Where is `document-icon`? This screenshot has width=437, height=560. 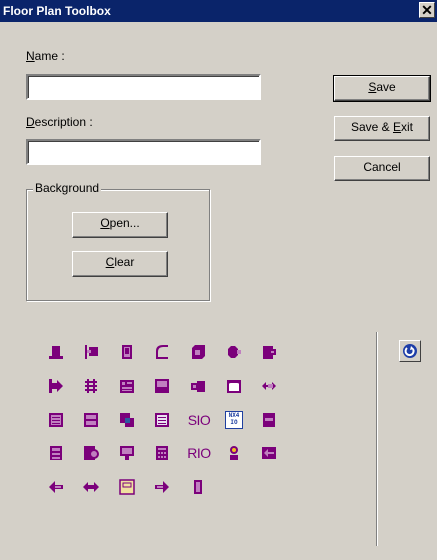
document-icon is located at coordinates (162, 420).